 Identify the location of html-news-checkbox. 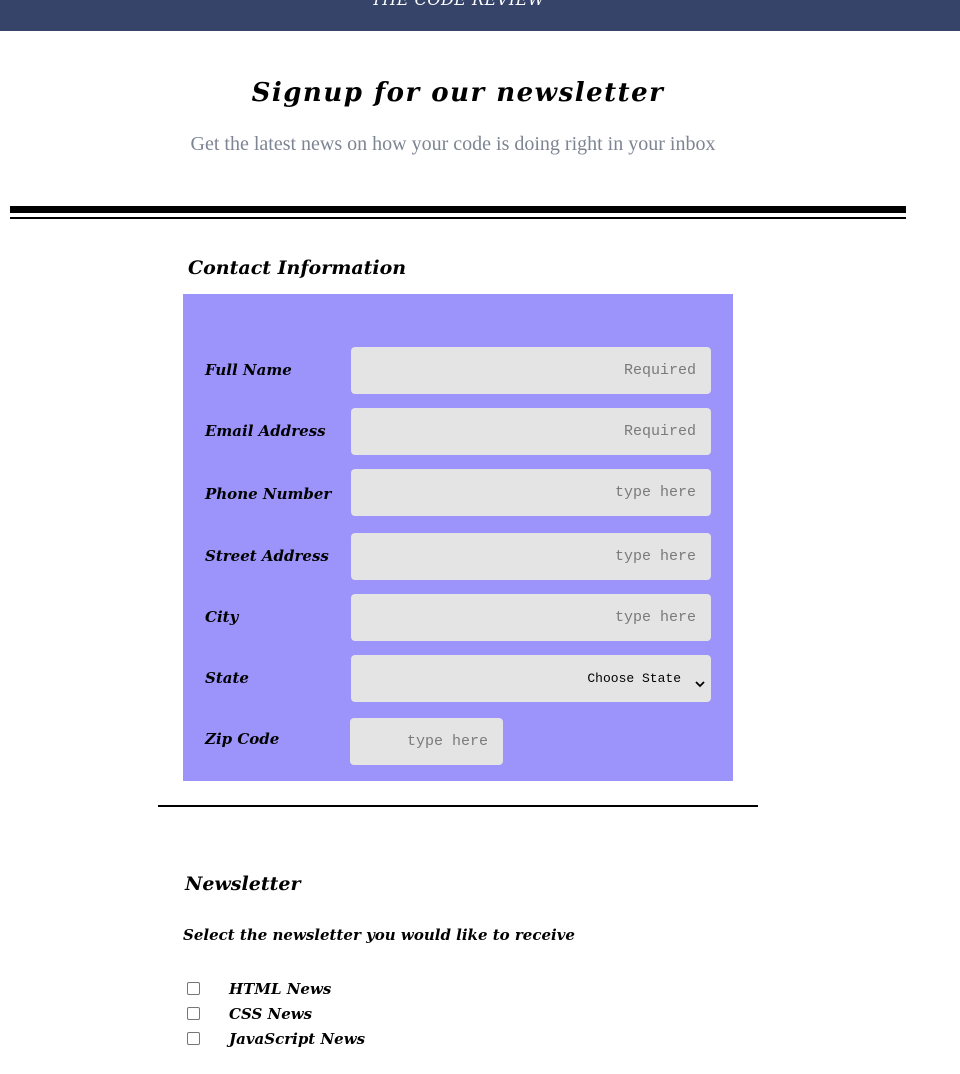
(193, 988).